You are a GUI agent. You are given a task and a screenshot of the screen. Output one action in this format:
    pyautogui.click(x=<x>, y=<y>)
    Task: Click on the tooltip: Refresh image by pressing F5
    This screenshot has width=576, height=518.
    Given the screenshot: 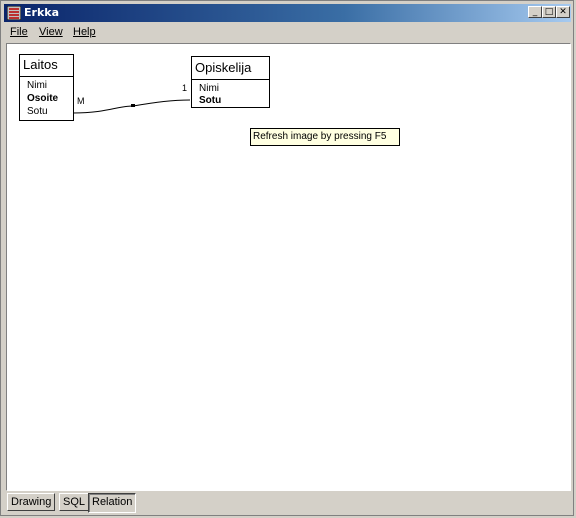 What is the action you would take?
    pyautogui.click(x=325, y=137)
    